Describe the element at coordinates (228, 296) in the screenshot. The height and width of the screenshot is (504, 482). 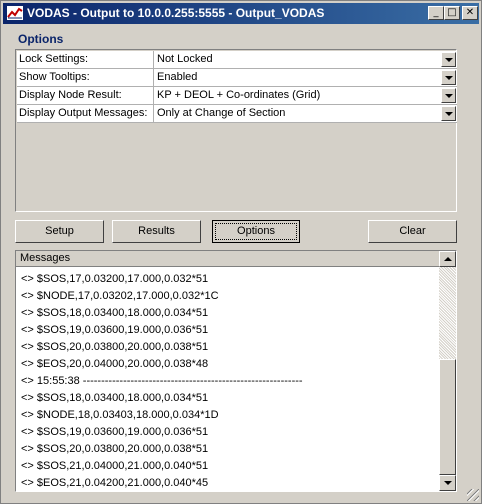
I see `message-item: <> $NODE,17,0.03202,17.000,0.032*1C` at that location.